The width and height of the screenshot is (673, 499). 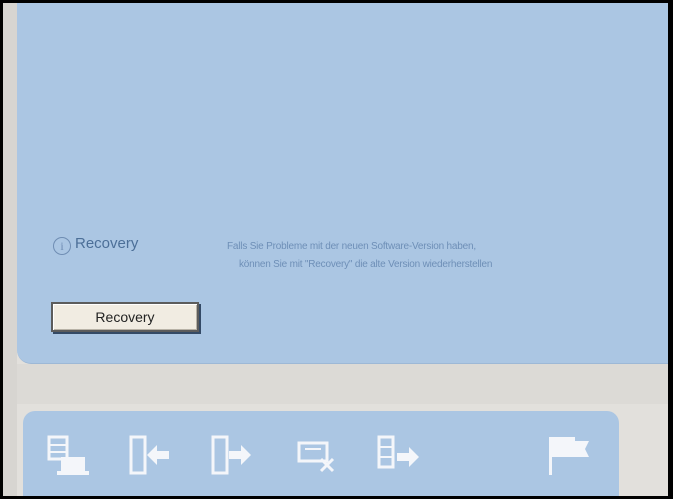 I want to click on recovery-title: Recovery, so click(x=107, y=243).